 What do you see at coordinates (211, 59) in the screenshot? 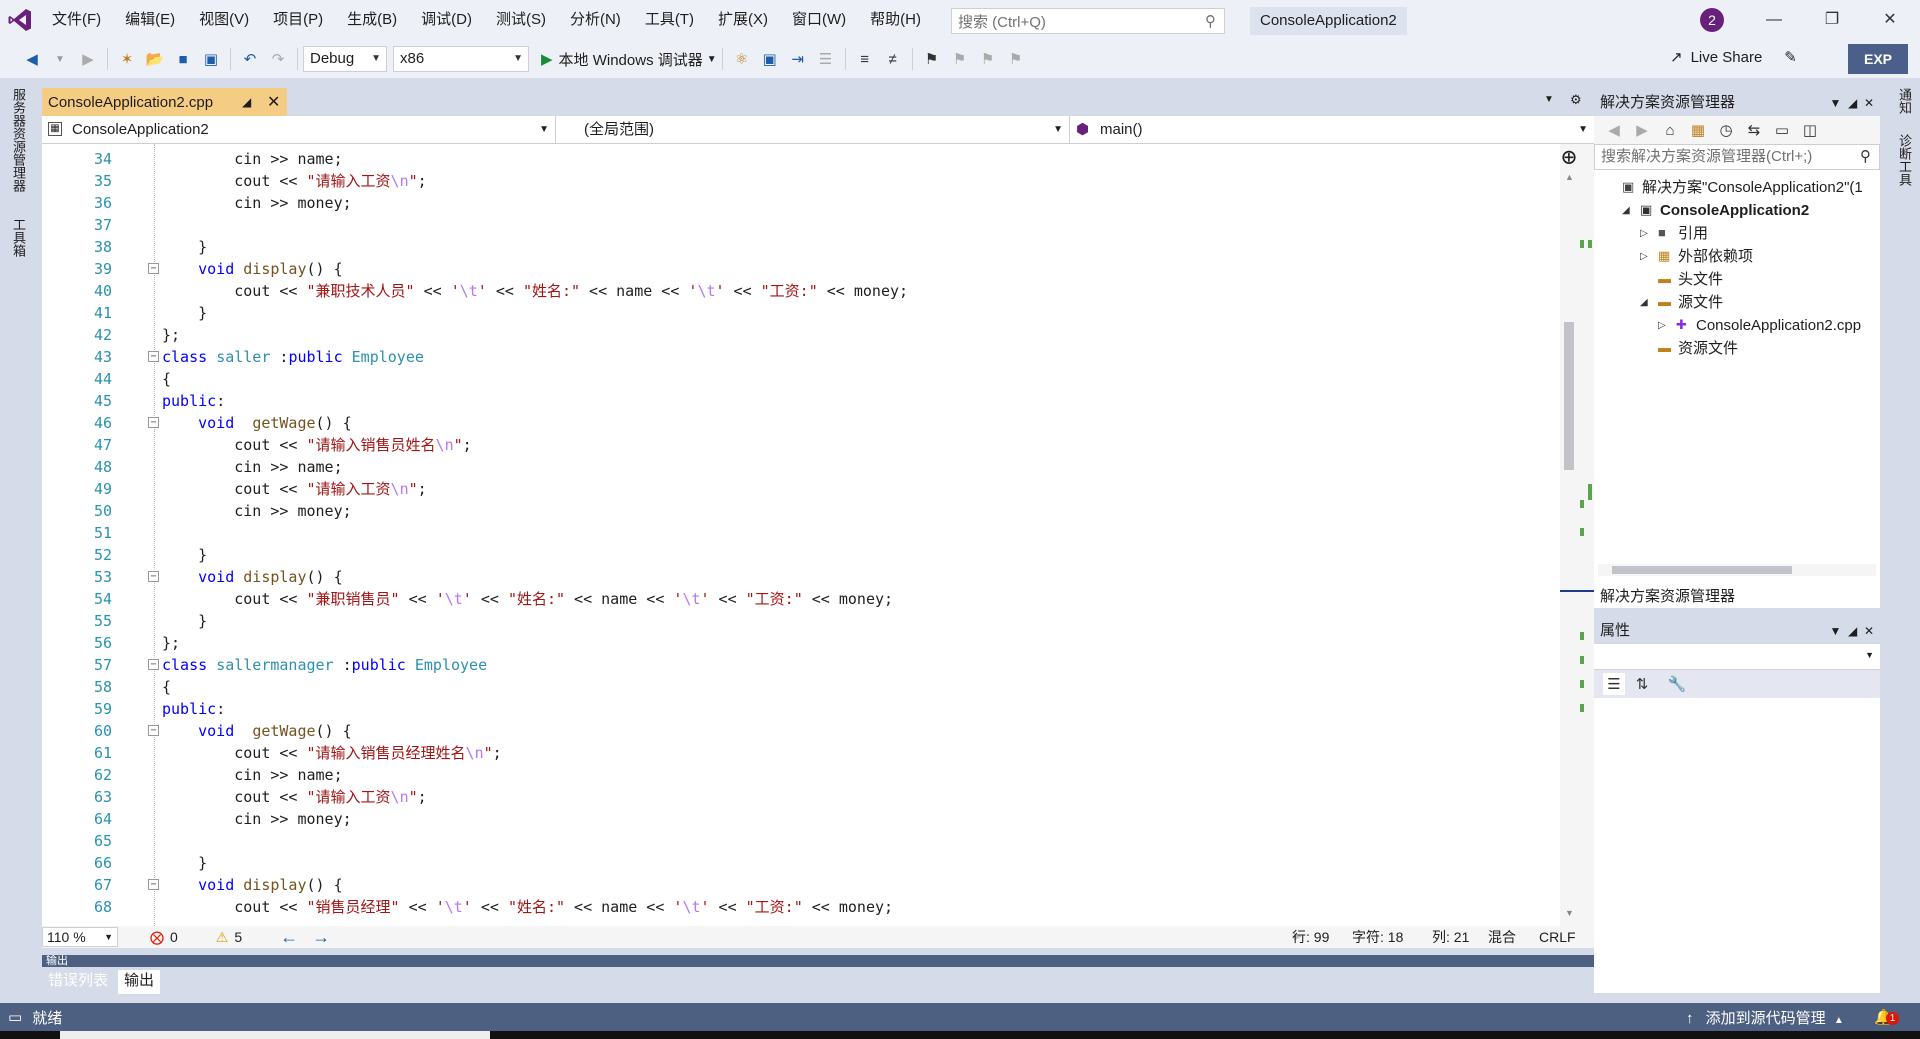
I see `save-all-icon: ▣` at bounding box center [211, 59].